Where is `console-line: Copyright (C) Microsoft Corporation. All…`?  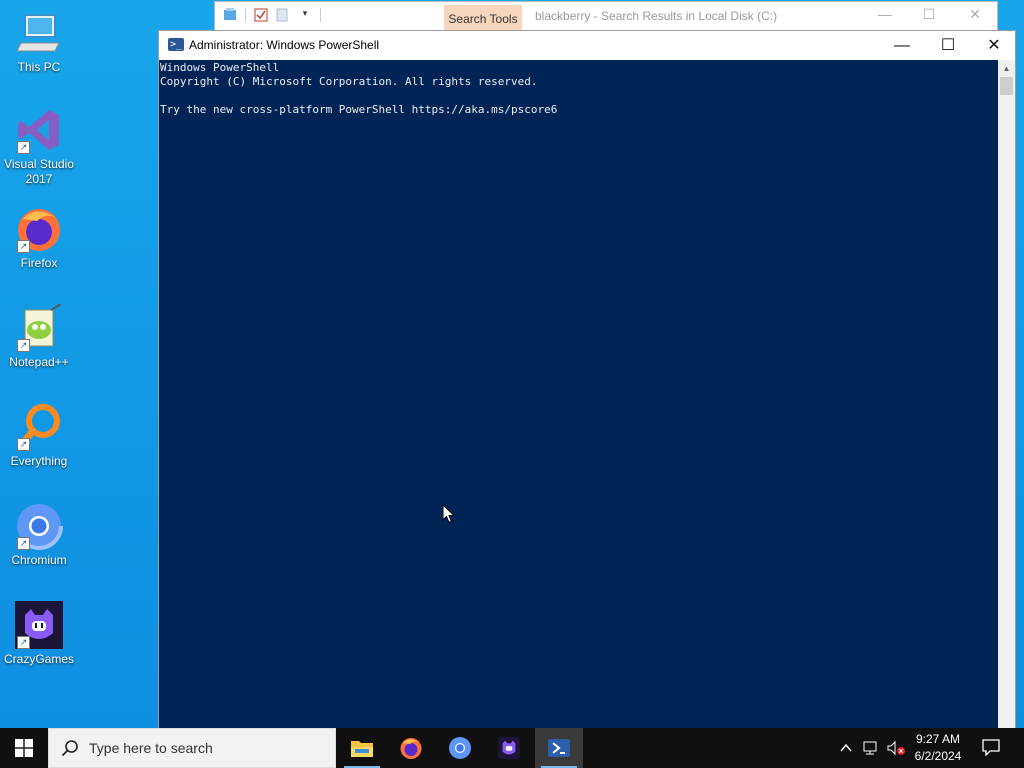
console-line: Copyright (C) Microsoft Corporation. All… is located at coordinates (349, 81).